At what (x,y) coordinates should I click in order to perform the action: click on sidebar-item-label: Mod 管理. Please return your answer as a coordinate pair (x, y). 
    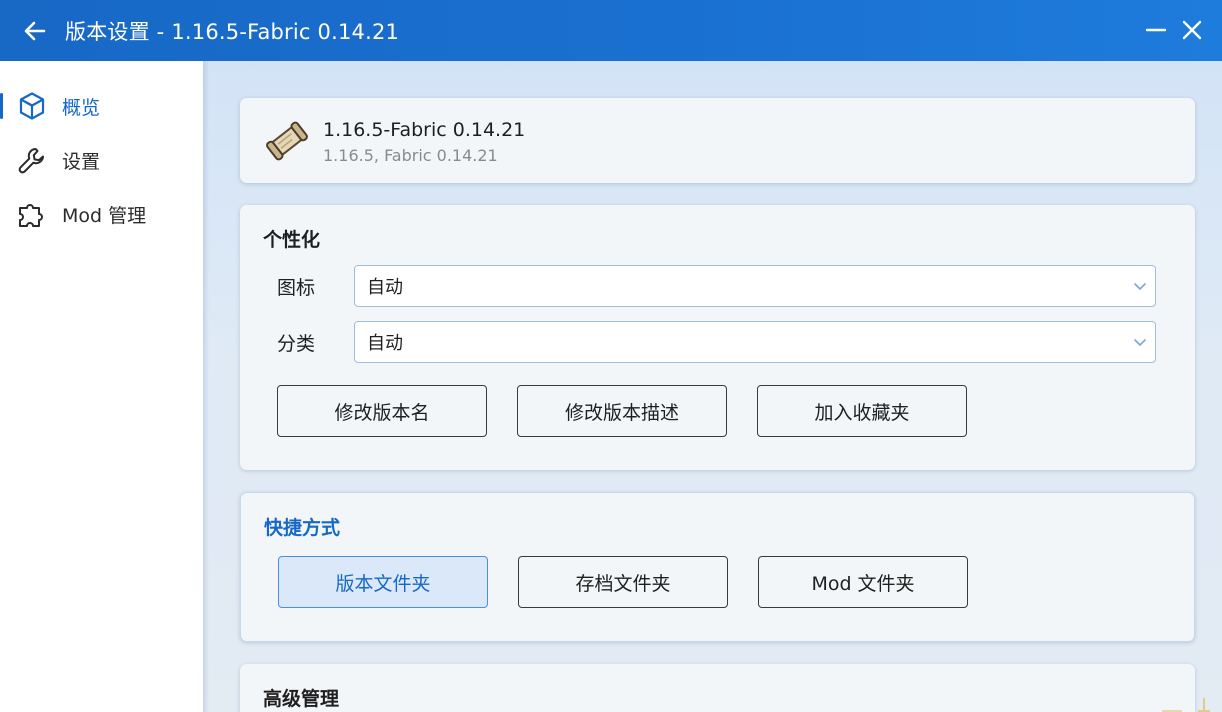
    Looking at the image, I should click on (104, 215).